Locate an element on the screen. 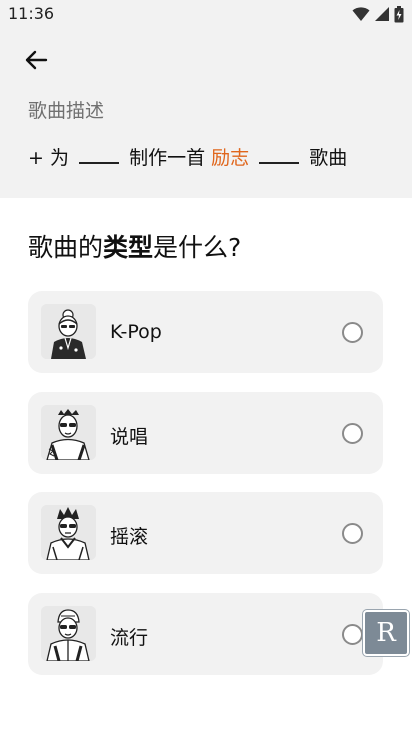 The height and width of the screenshot is (732, 412). genre-option-pop: 流行 is located at coordinates (205, 634).